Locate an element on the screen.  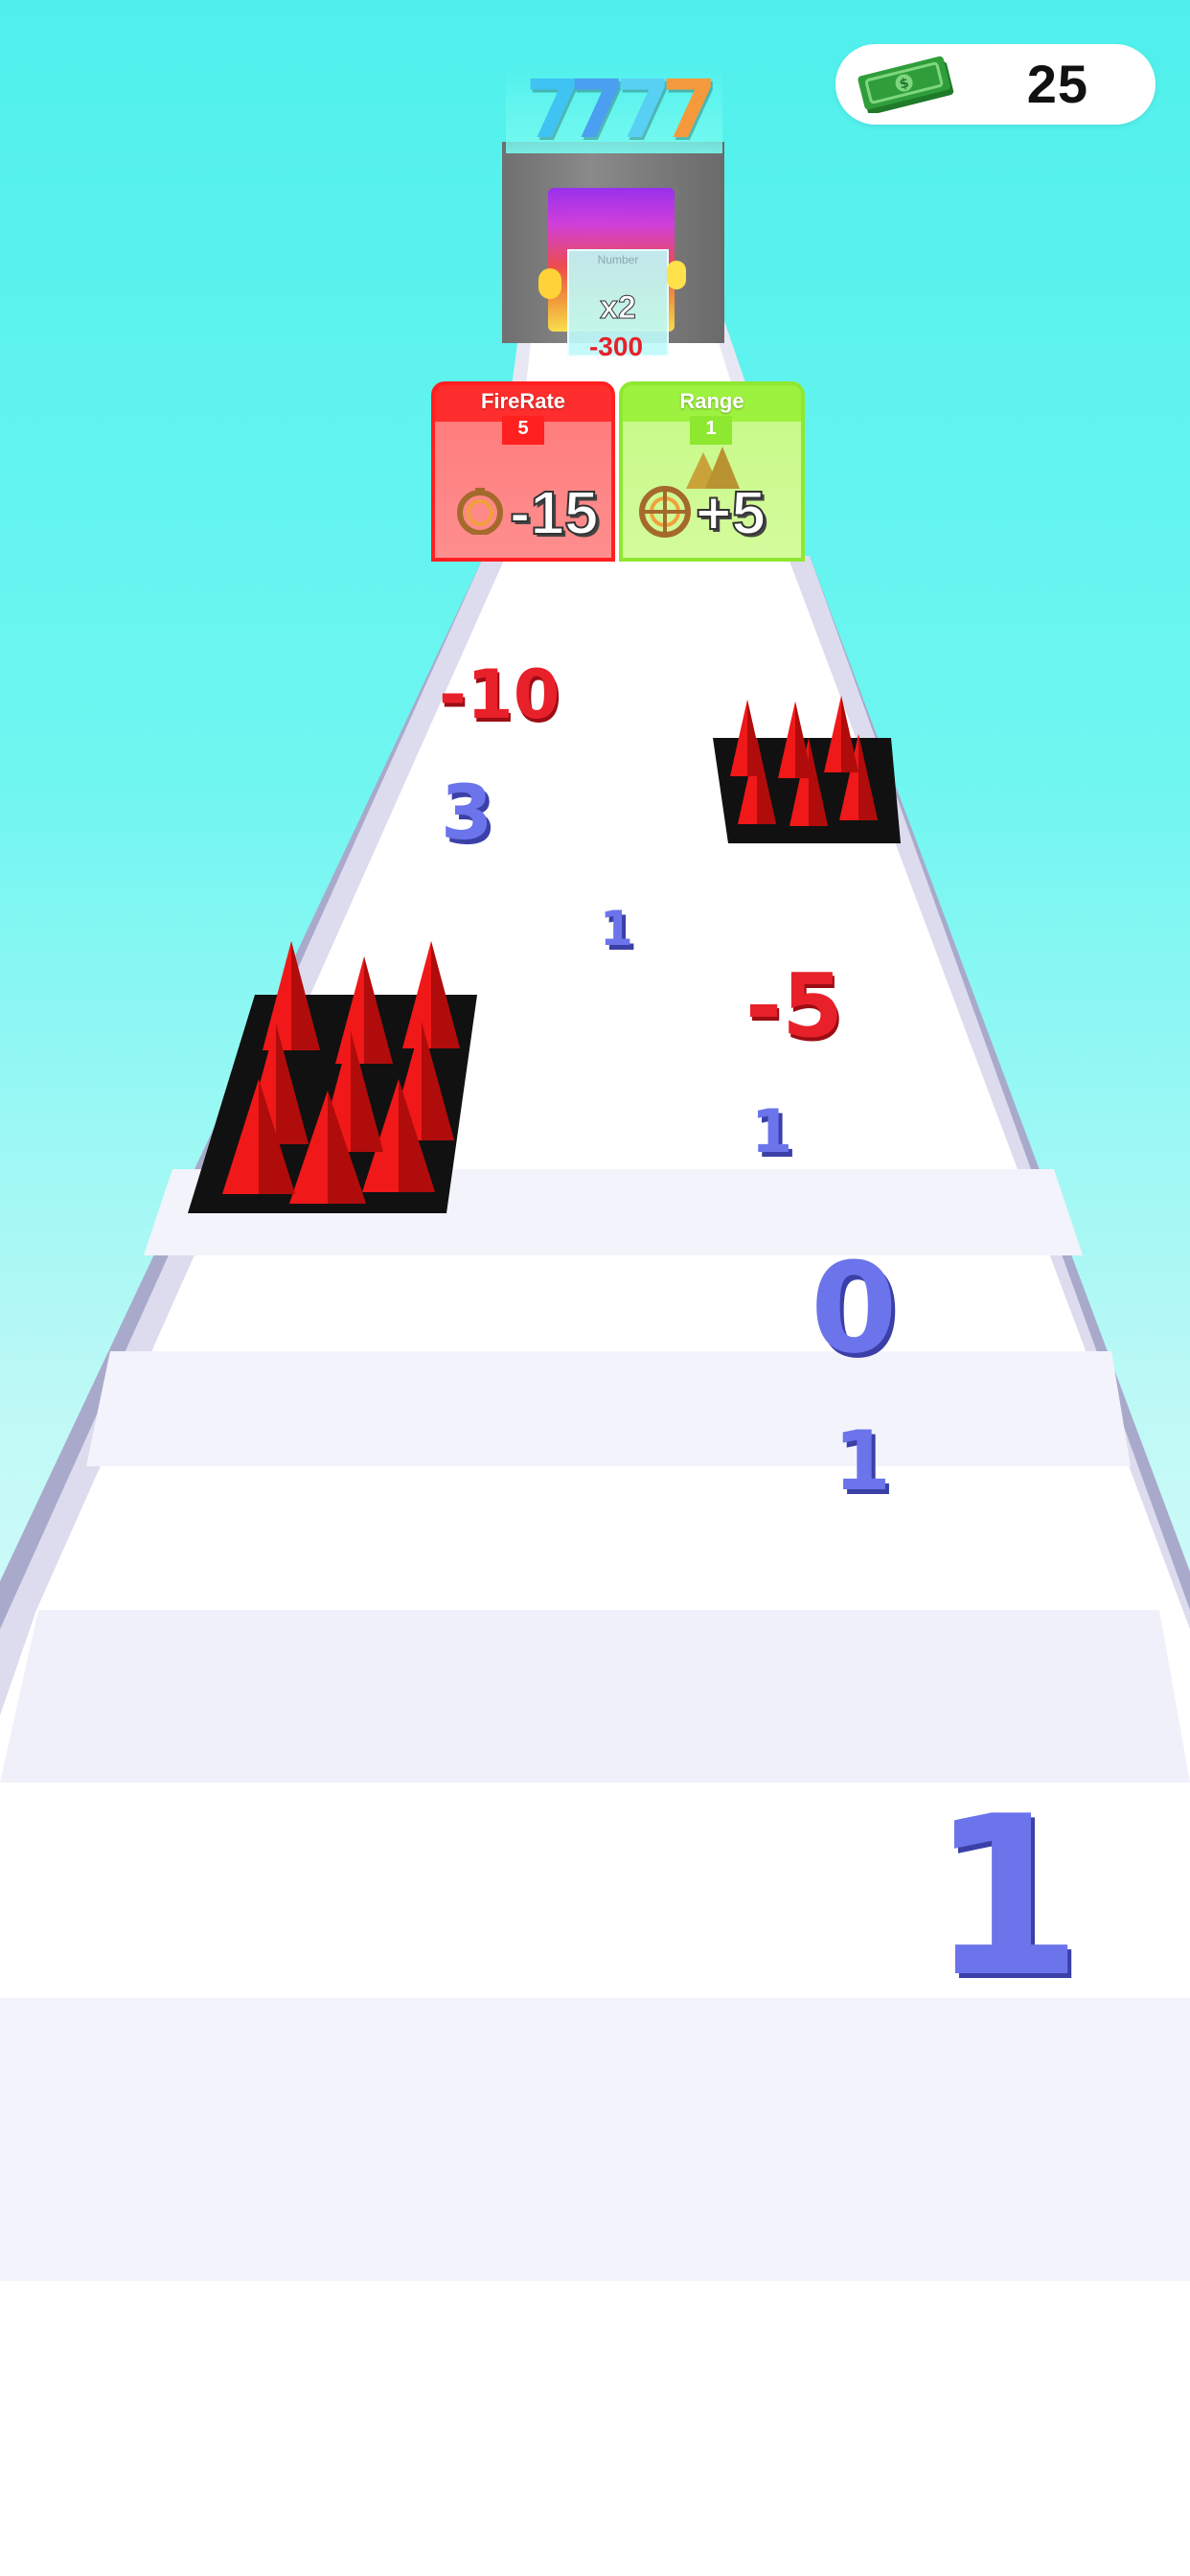
cash-bill-icon: $ is located at coordinates (906, 85).